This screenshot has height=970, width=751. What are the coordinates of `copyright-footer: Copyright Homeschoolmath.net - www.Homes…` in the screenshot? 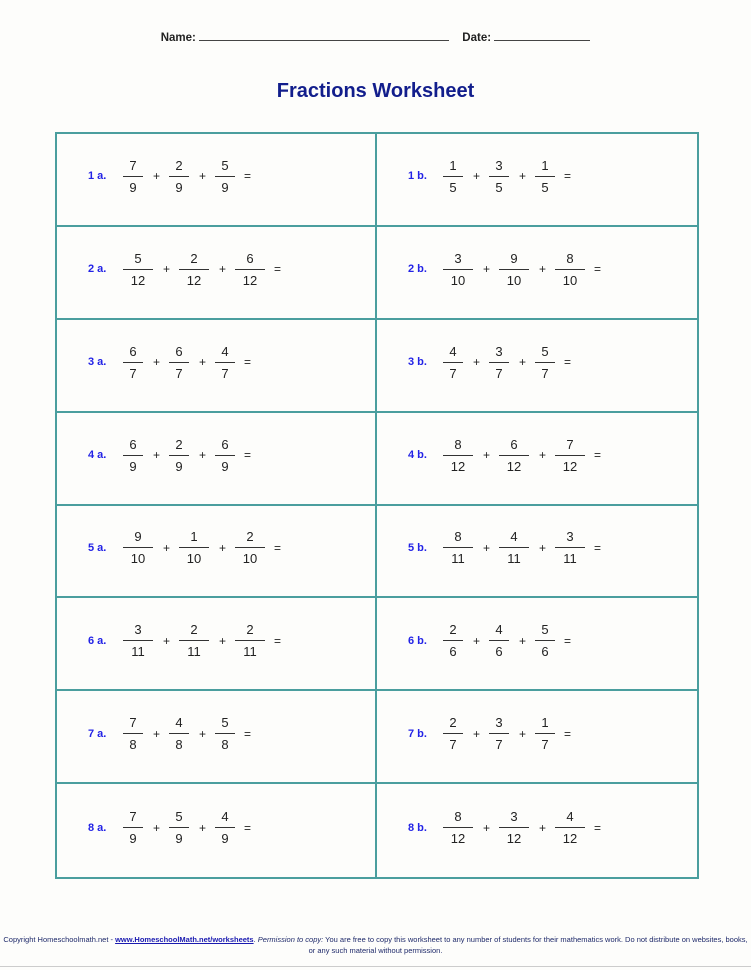 It's located at (375, 945).